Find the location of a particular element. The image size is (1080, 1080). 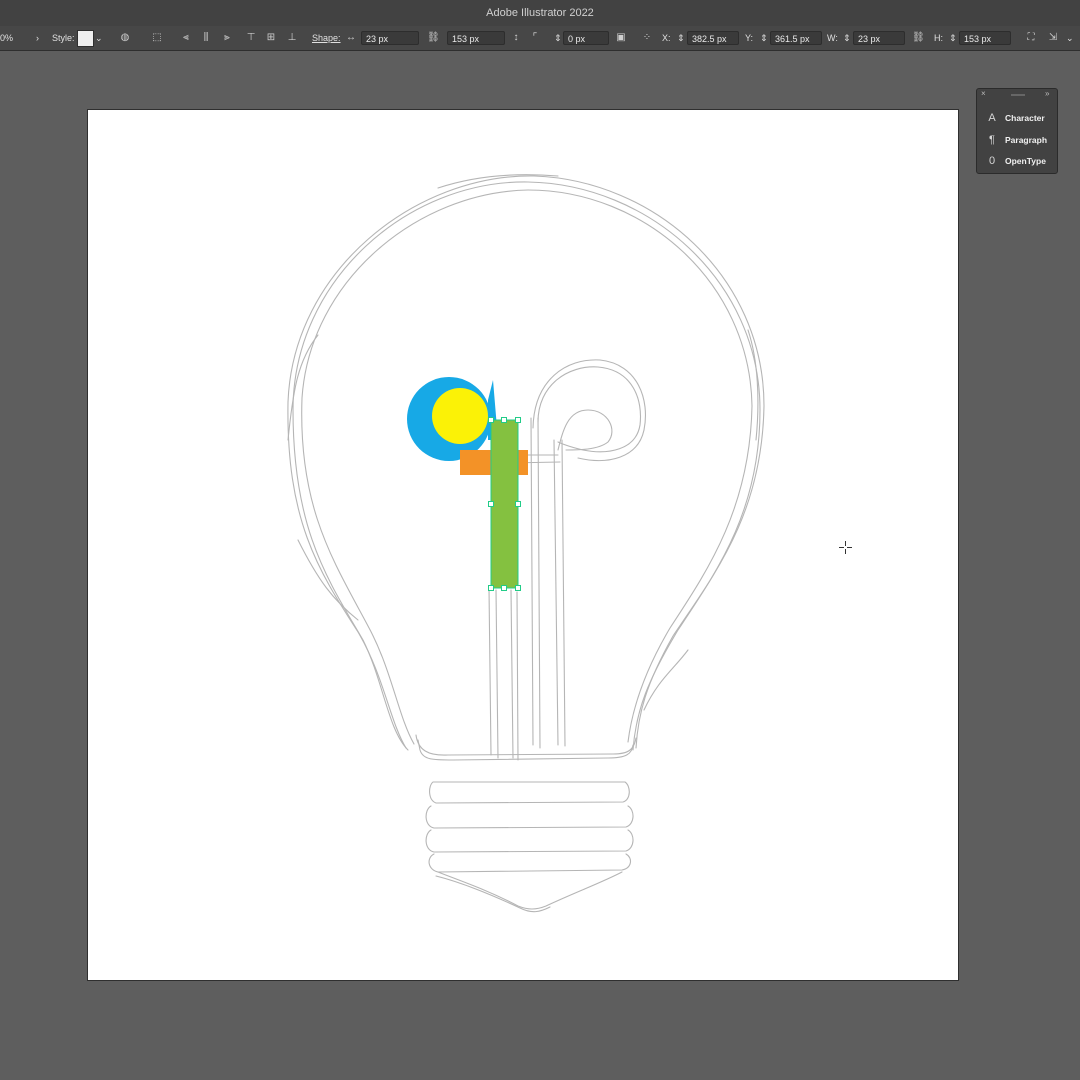

align-top-icon: ⊤ is located at coordinates (251, 38).